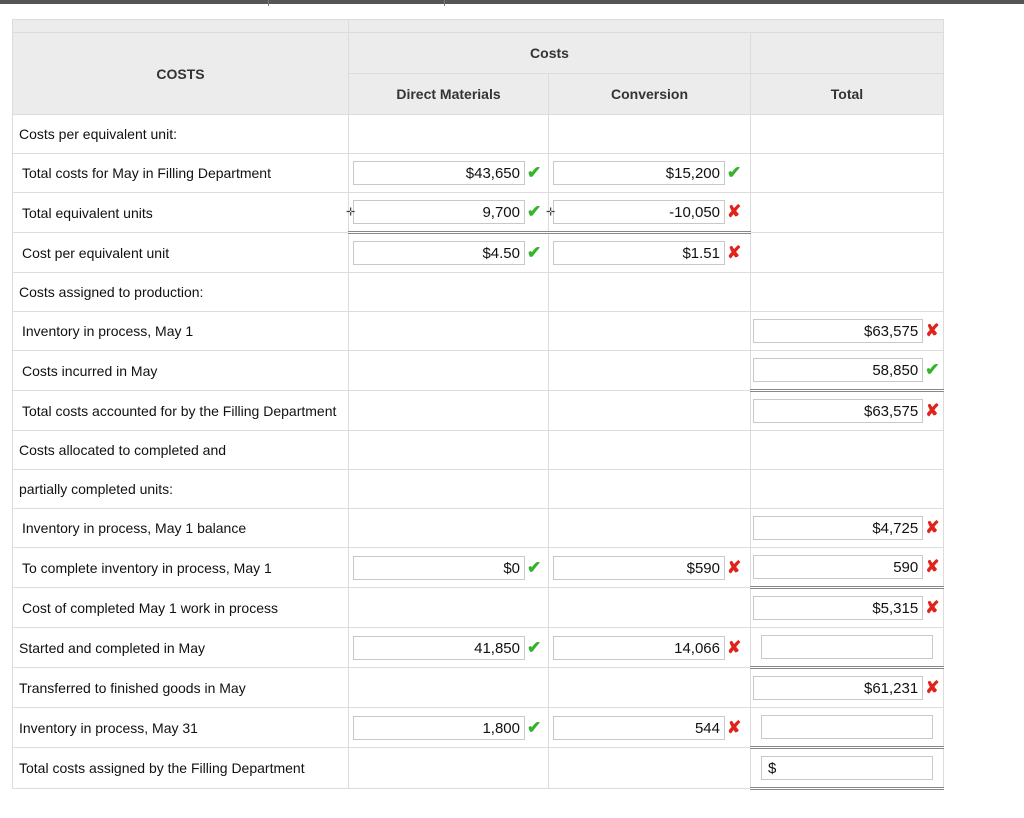 The image size is (1024, 818). What do you see at coordinates (439, 727) in the screenshot?
I see `direct-materials-input: 1,800` at bounding box center [439, 727].